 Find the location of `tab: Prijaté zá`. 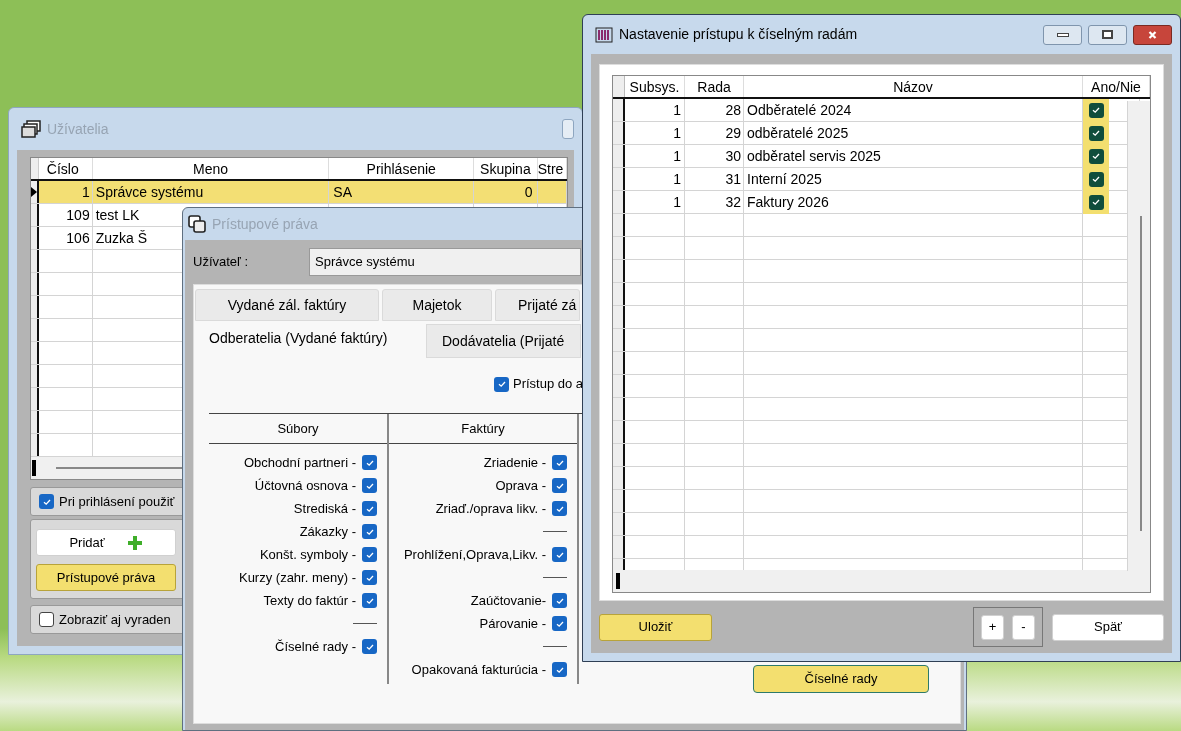

tab: Prijaté zá is located at coordinates (537, 305).